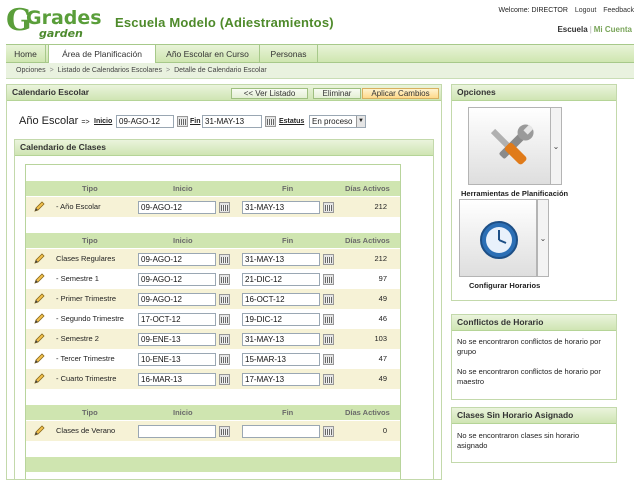 The image size is (640, 480). Describe the element at coordinates (26, 54) in the screenshot. I see `tab-home: Home` at that location.